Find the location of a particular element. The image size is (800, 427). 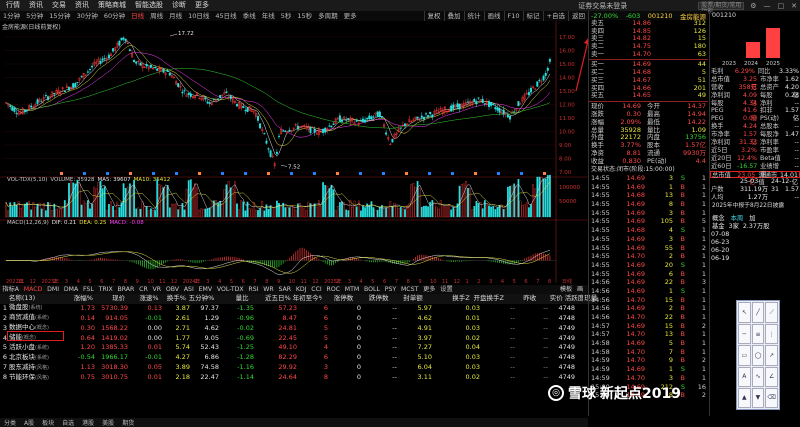

col-header-15: 昨收 is located at coordinates (521, 299).